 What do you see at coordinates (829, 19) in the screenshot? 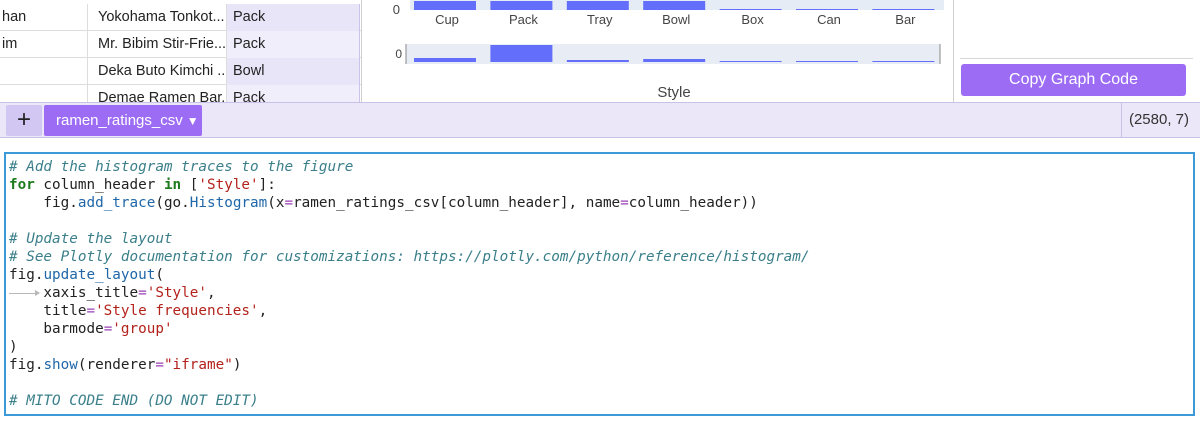
I see `x-tick-label: Can` at bounding box center [829, 19].